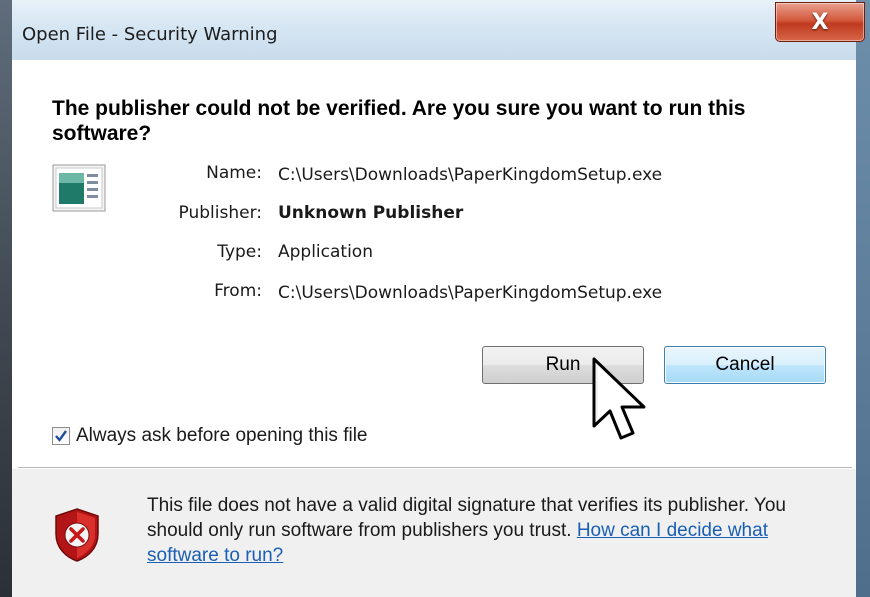 The width and height of the screenshot is (870, 597). What do you see at coordinates (6, 298) in the screenshot?
I see `background-window-edge` at bounding box center [6, 298].